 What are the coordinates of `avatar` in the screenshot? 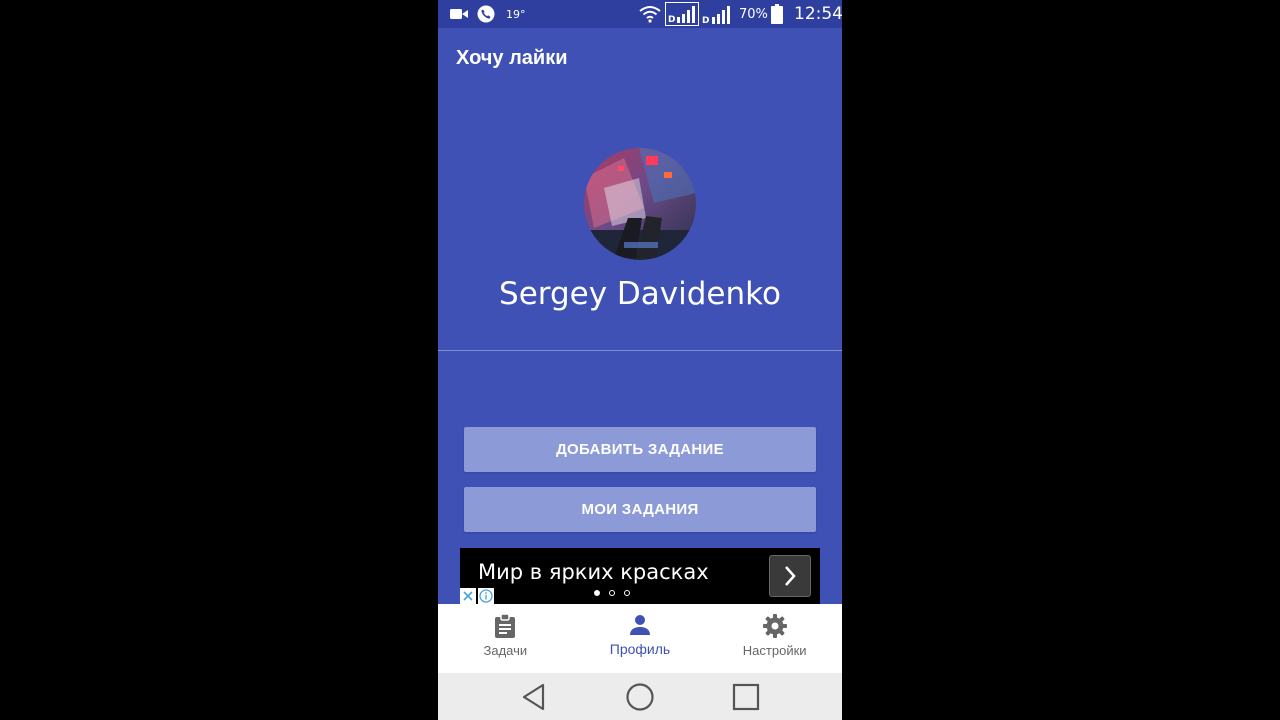 It's located at (640, 204).